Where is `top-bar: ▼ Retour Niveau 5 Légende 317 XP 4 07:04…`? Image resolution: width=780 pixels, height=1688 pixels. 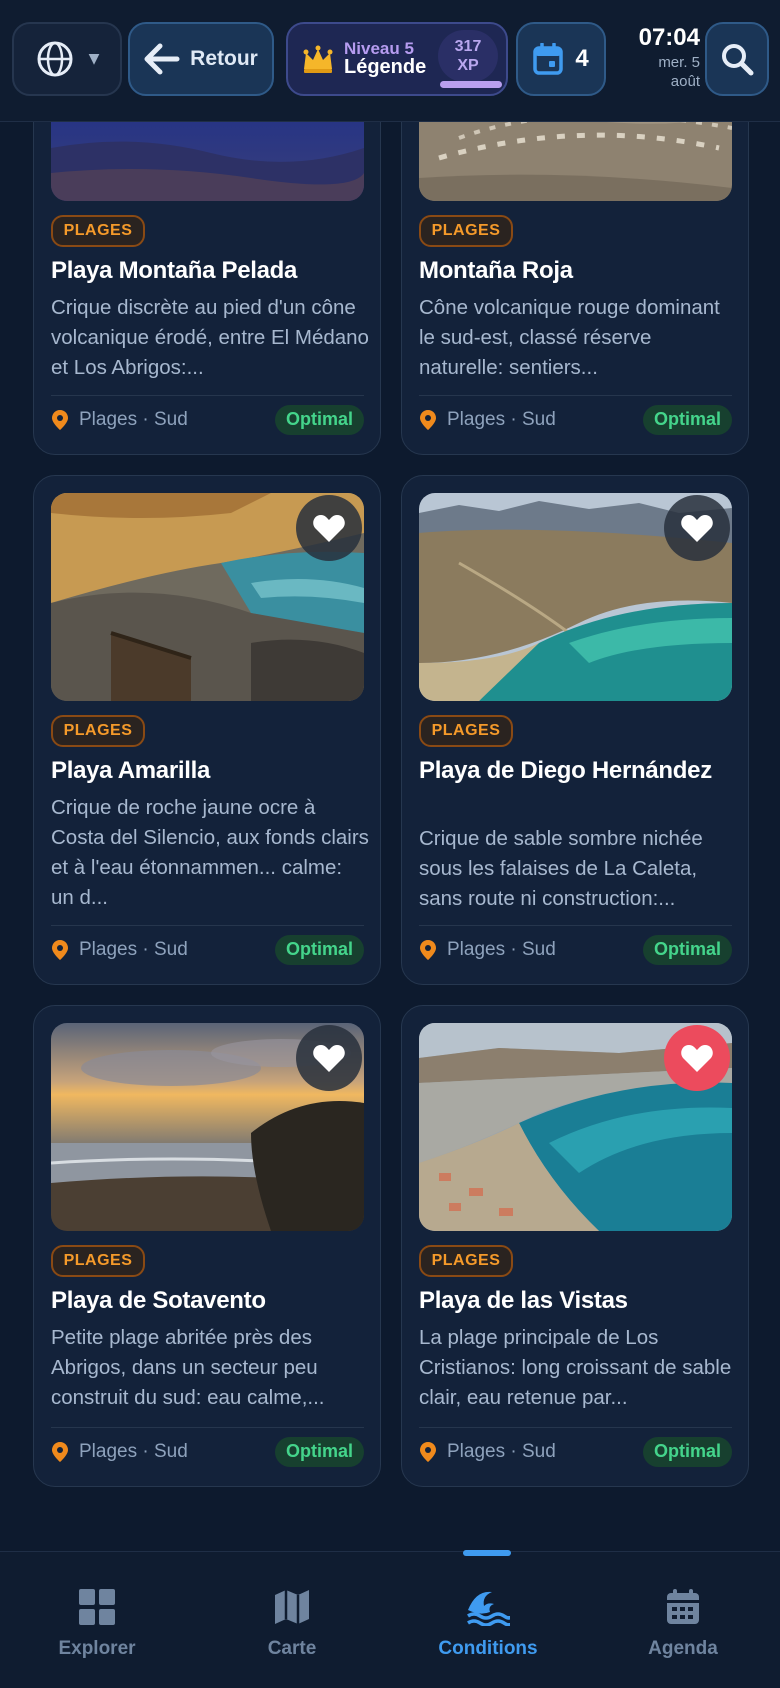
top-bar: ▼ Retour Niveau 5 Légende 317 XP 4 07:04… is located at coordinates (390, 61).